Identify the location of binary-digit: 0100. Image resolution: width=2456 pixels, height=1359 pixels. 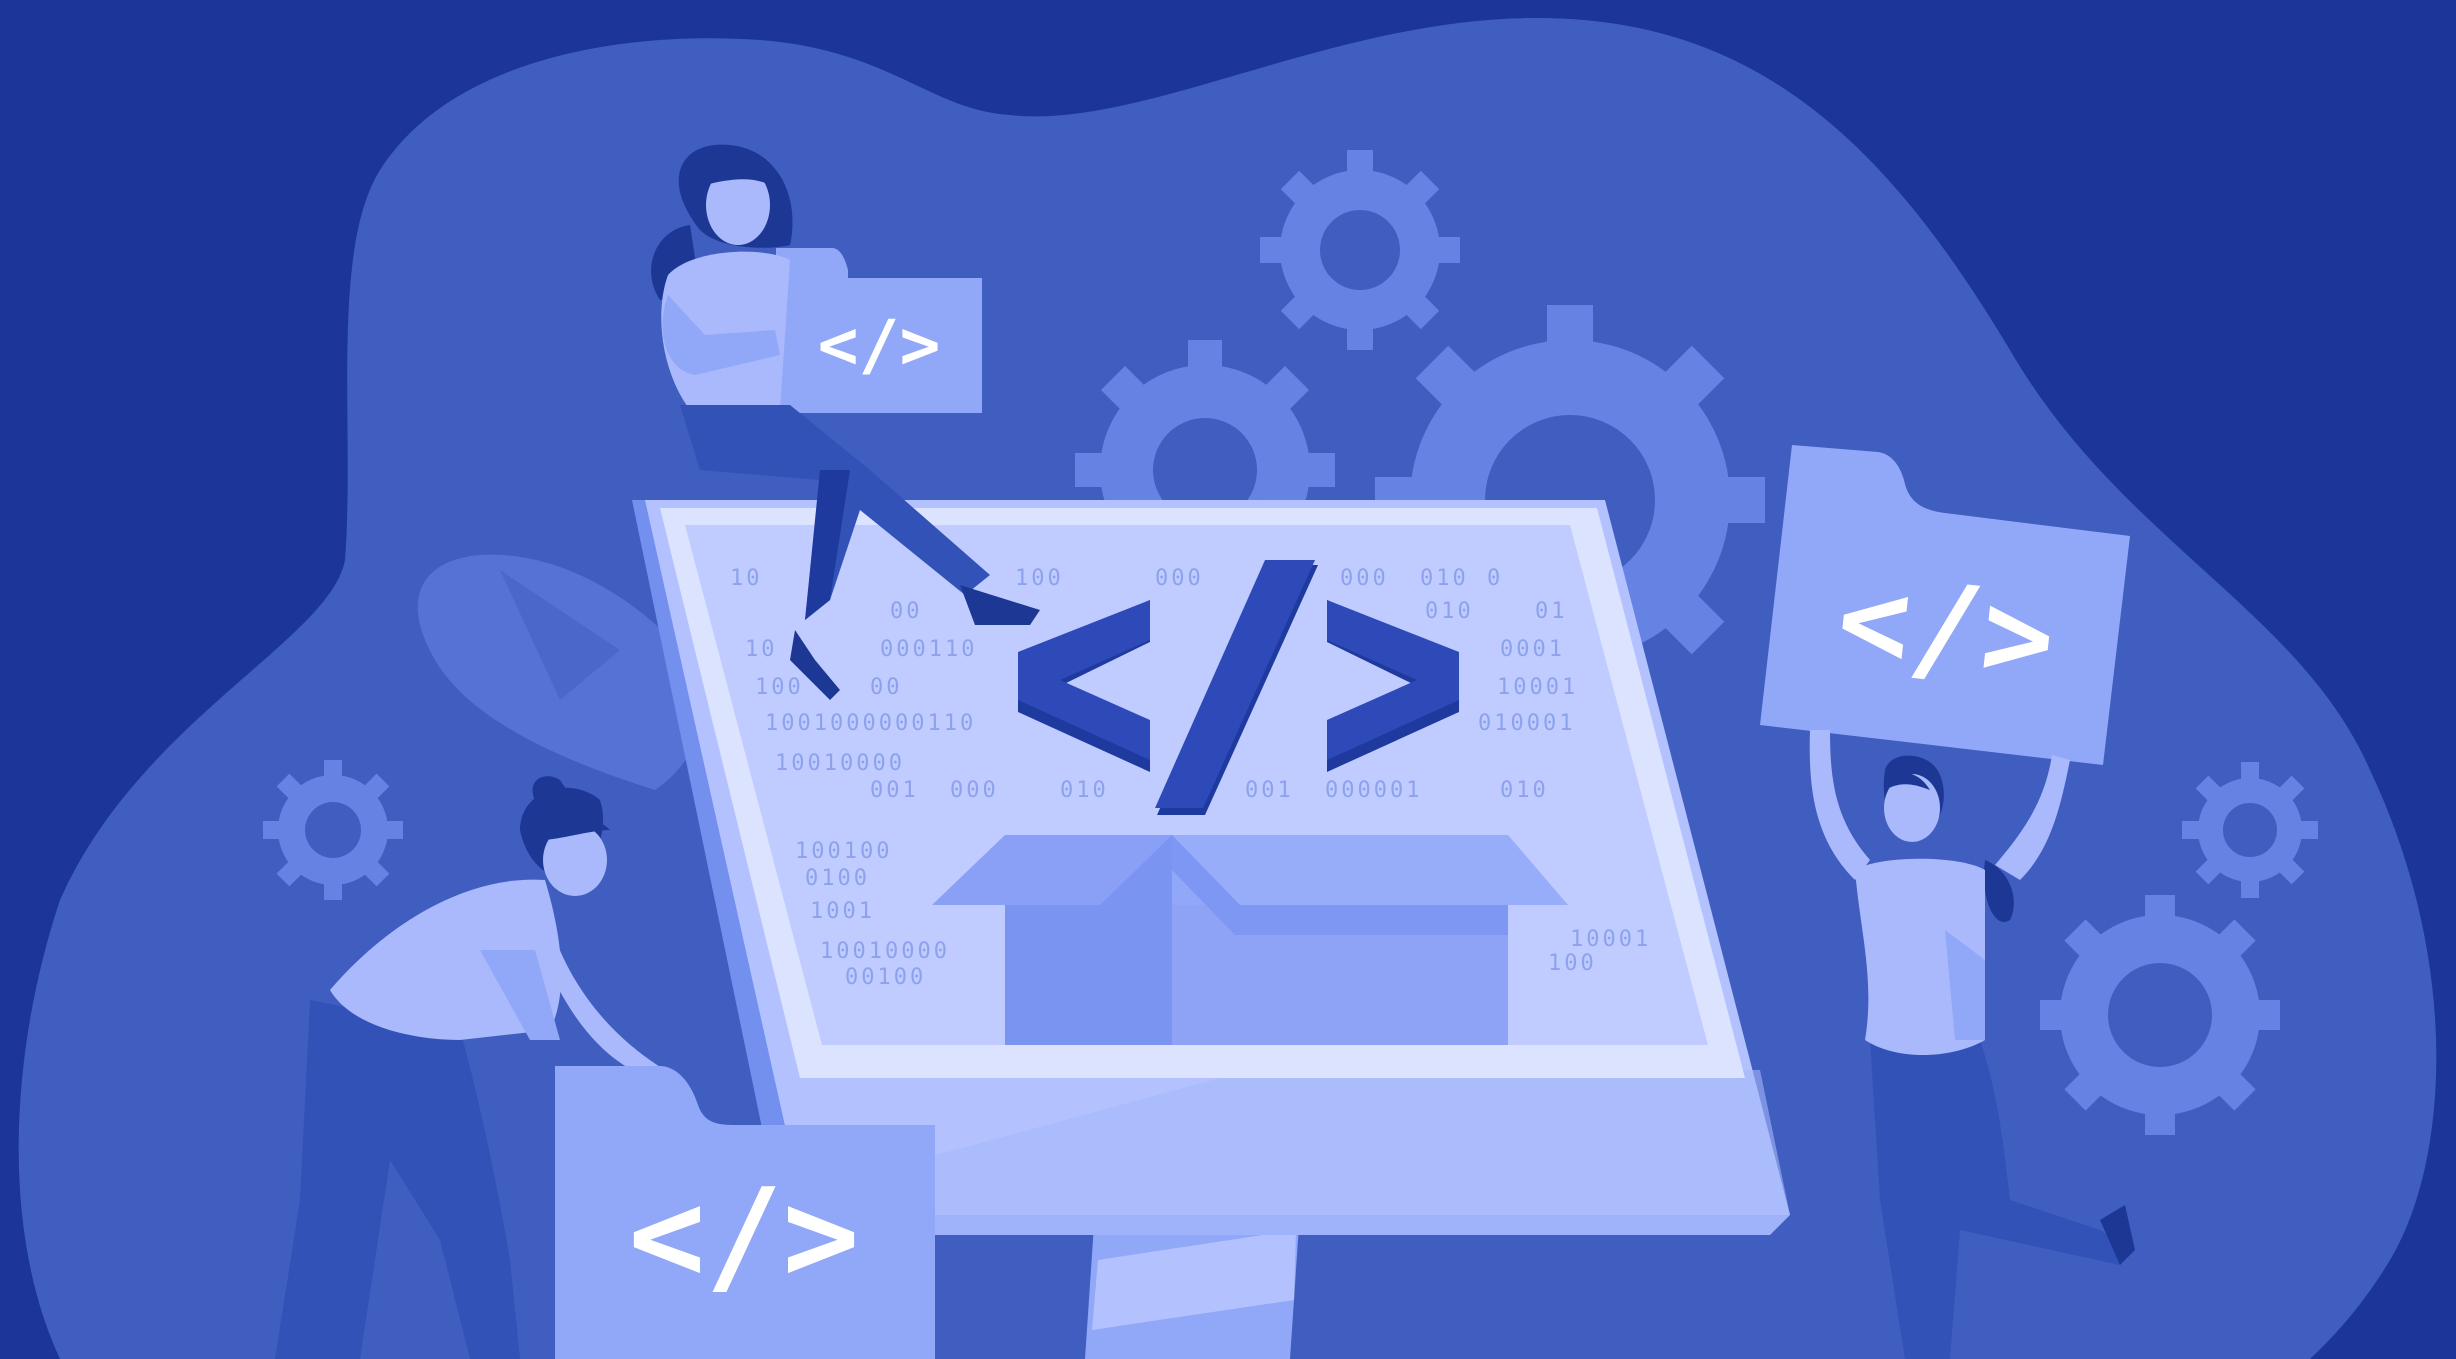
(837, 878).